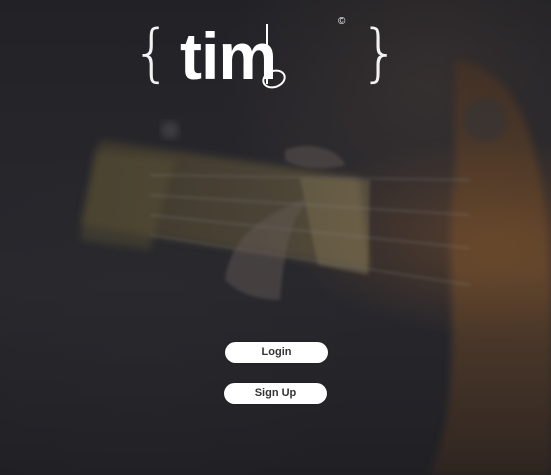 This screenshot has width=551, height=475. Describe the element at coordinates (275, 393) in the screenshot. I see `sign-up-button: Sign Up` at that location.